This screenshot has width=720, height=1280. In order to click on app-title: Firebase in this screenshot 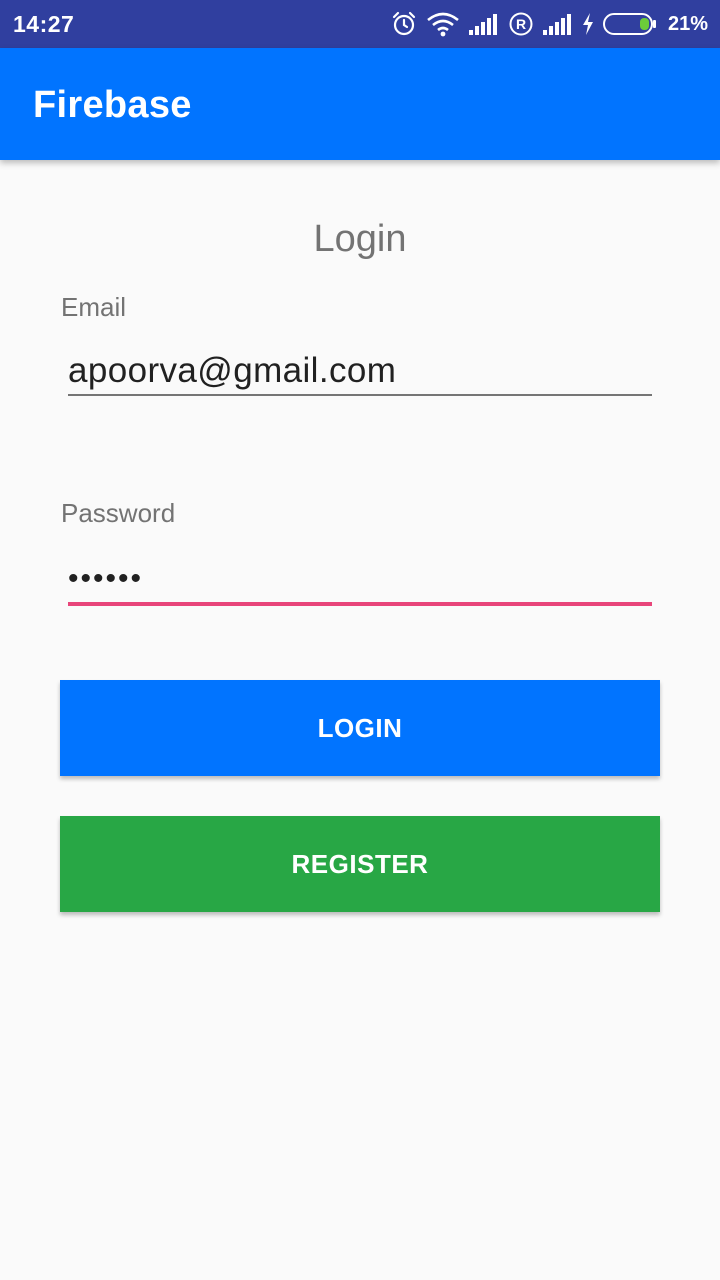, I will do `click(112, 105)`.